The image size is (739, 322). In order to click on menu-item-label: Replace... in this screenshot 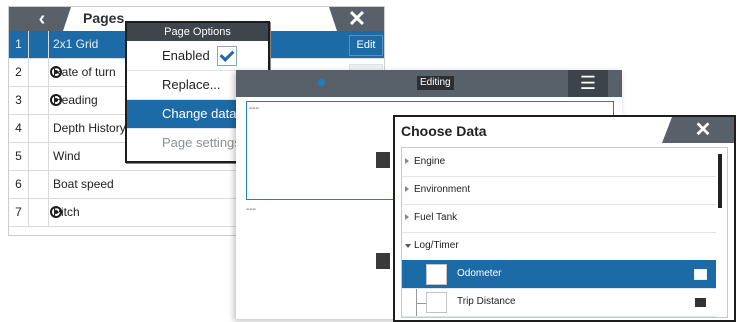, I will do `click(191, 84)`.